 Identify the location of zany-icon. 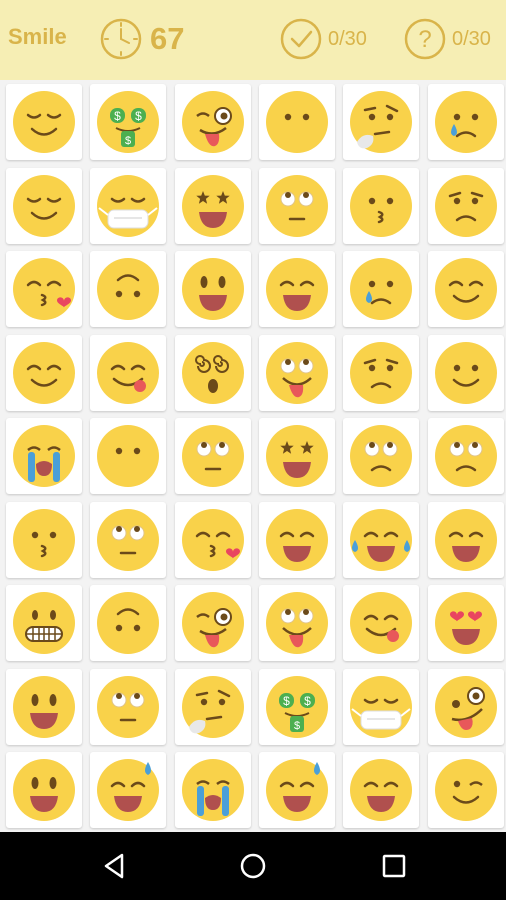
(465, 706).